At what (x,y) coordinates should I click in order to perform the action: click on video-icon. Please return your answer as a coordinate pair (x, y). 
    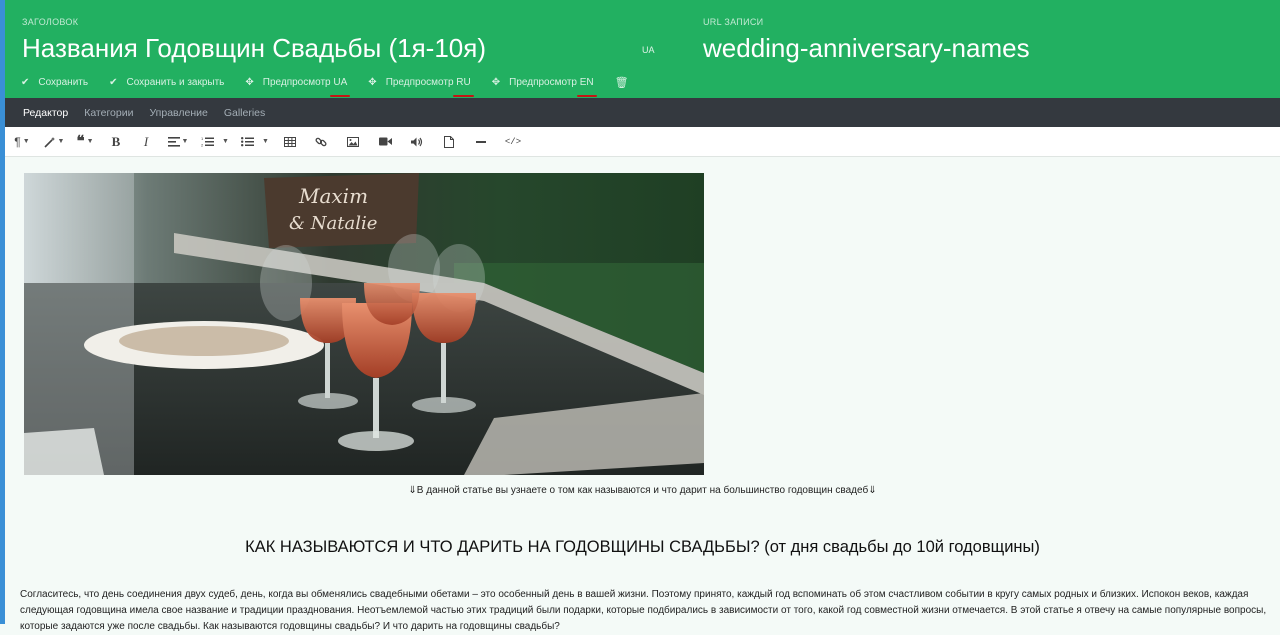
    Looking at the image, I should click on (385, 141).